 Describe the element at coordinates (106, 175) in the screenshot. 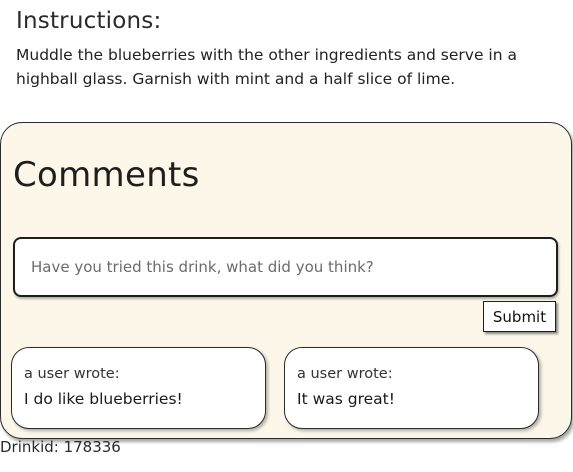

I see `comments-heading: Comments` at that location.